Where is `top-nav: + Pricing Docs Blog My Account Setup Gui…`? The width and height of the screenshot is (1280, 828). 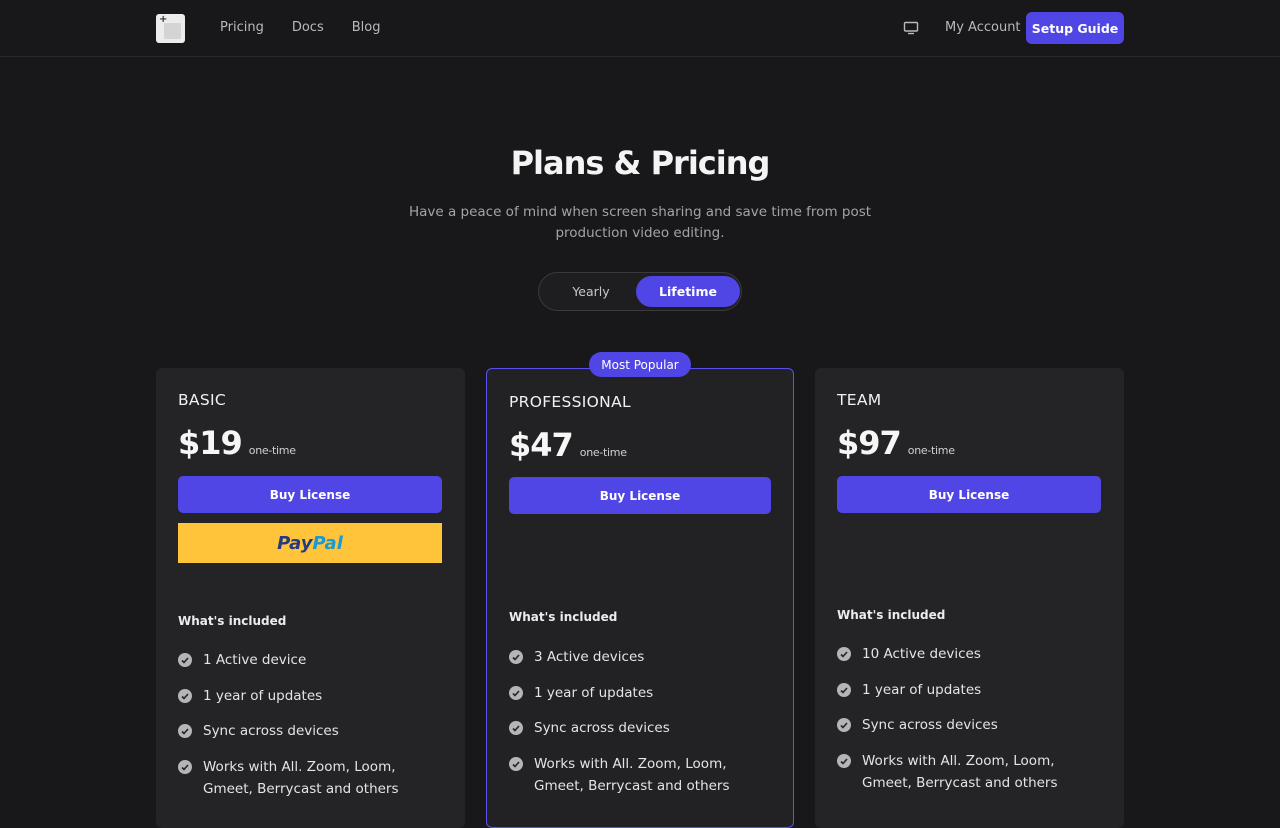 top-nav: + Pricing Docs Blog My Account Setup Gui… is located at coordinates (640, 28).